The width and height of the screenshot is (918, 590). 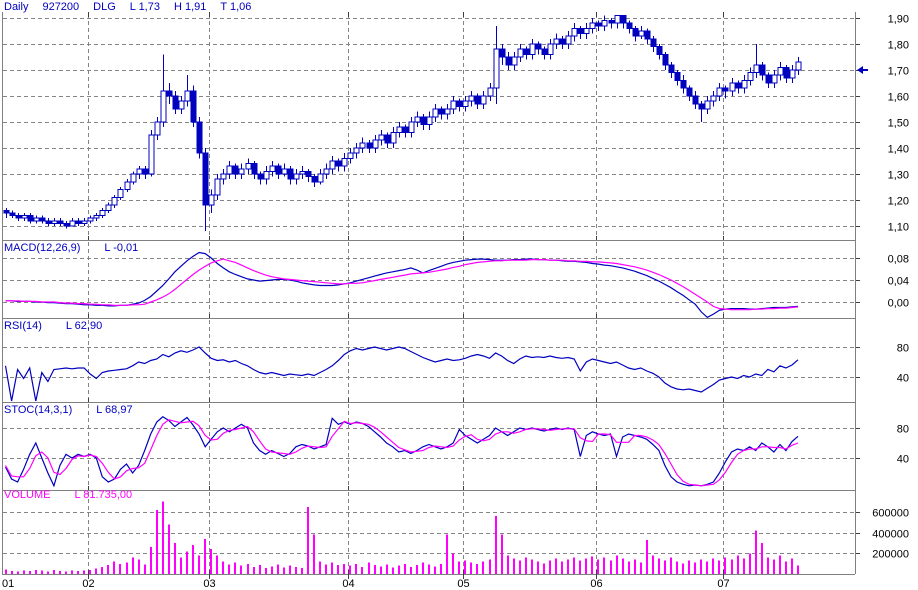 I want to click on stoc-panel-label: STOC(14,3,1) L 68,97, so click(x=68, y=410).